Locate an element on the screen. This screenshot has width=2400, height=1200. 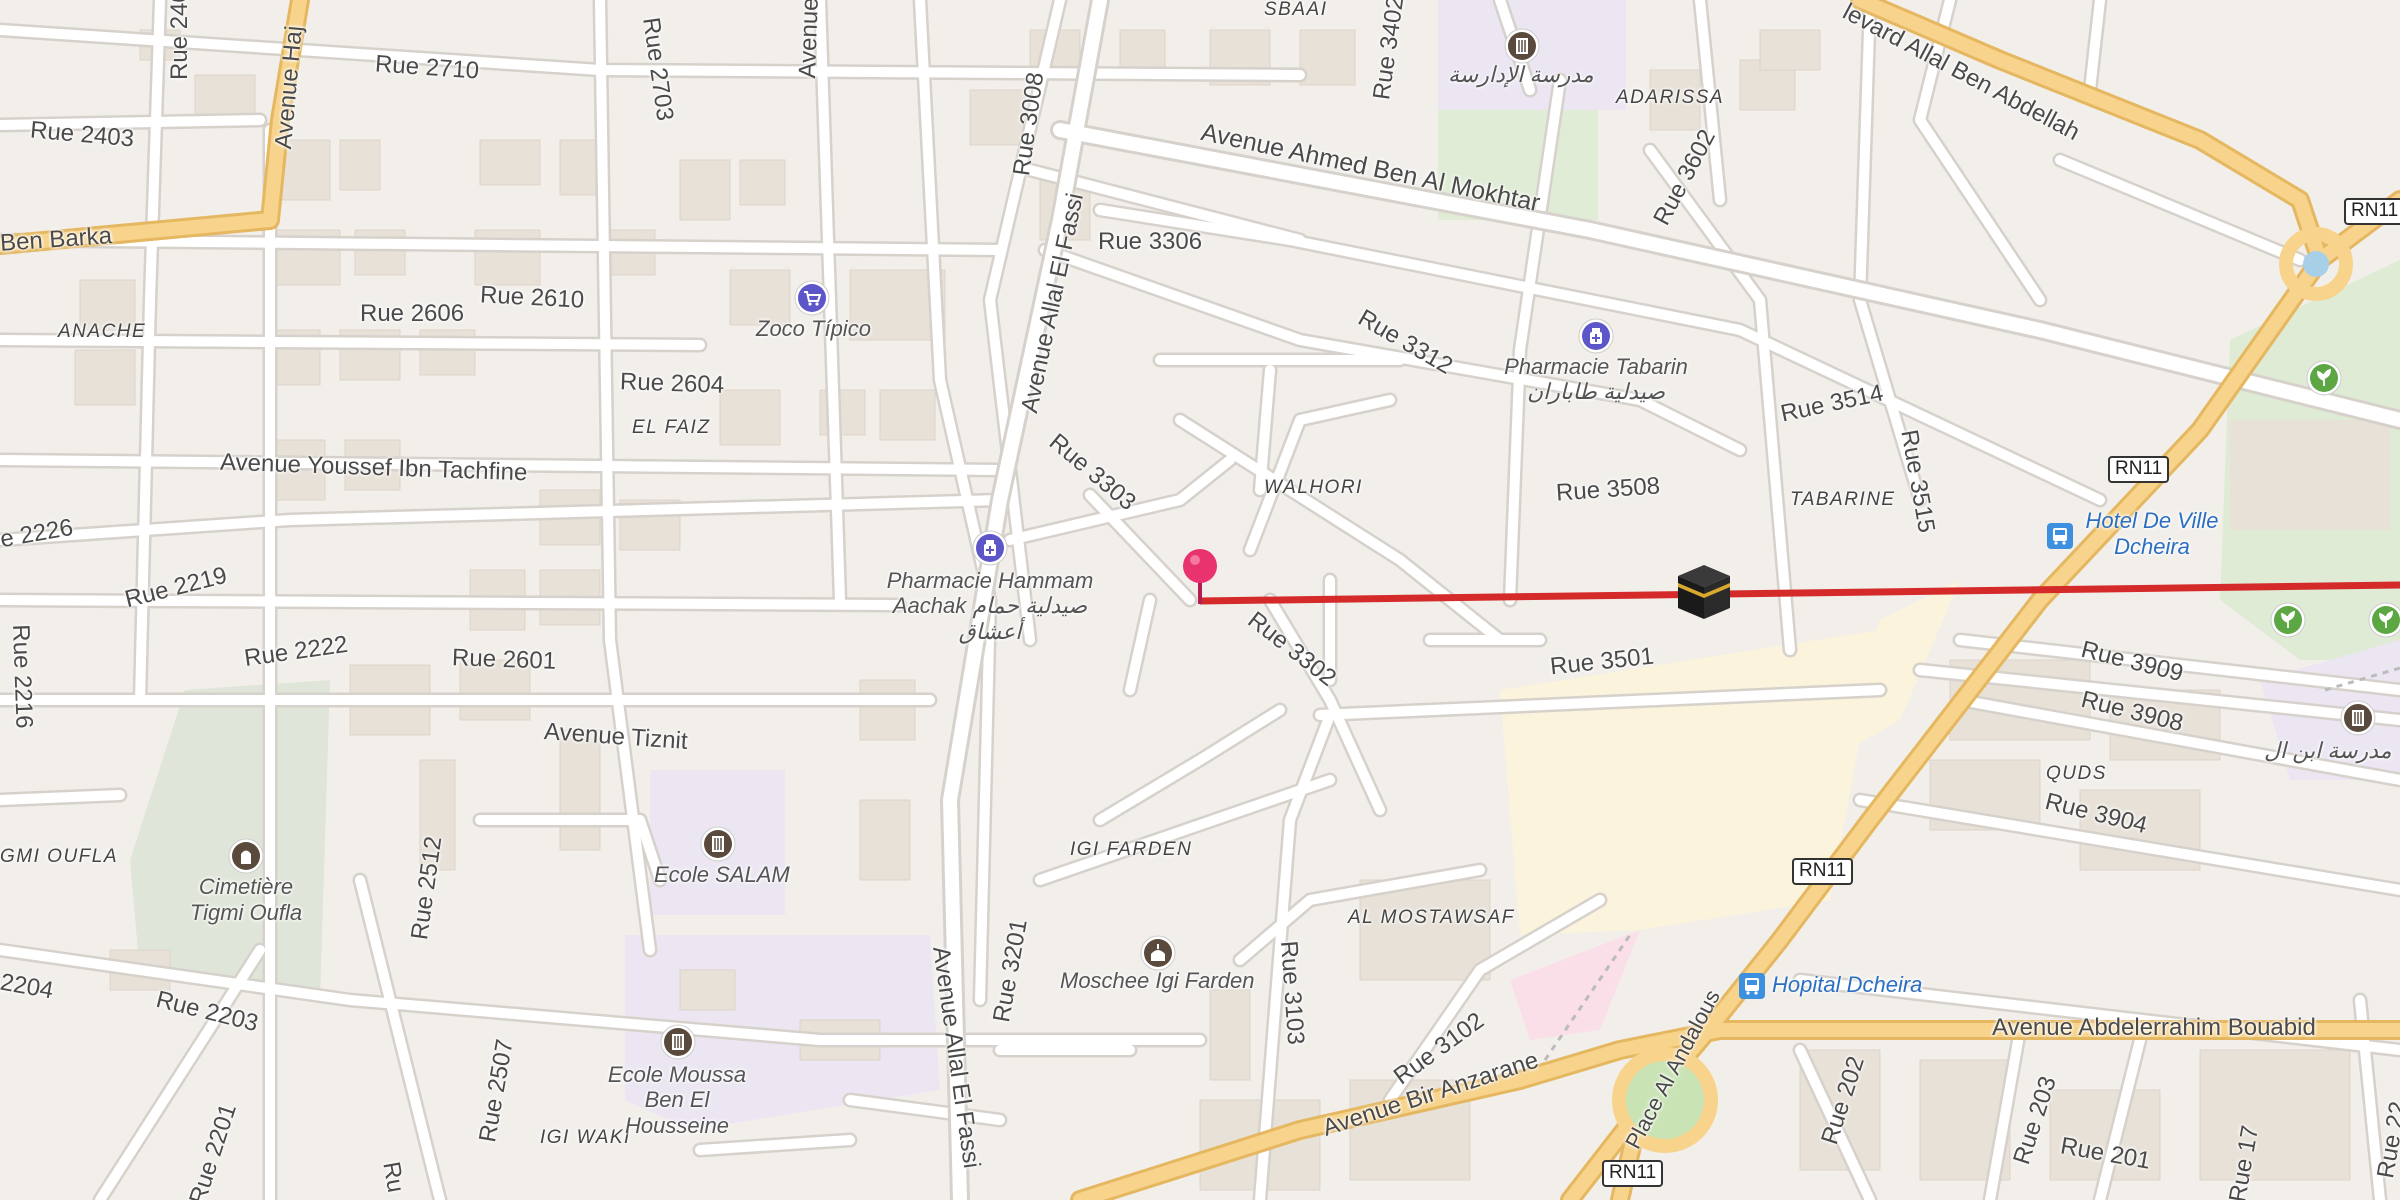
location-pin-icon is located at coordinates (1202, 576).